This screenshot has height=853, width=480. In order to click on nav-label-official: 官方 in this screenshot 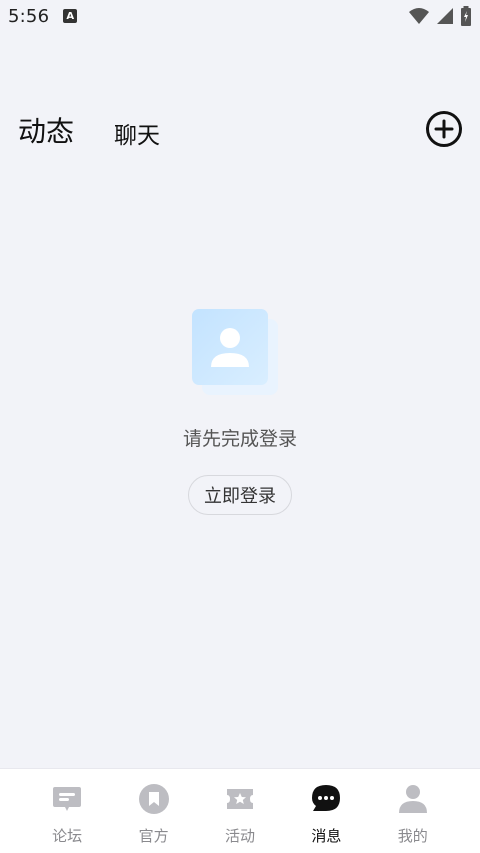, I will do `click(153, 836)`.